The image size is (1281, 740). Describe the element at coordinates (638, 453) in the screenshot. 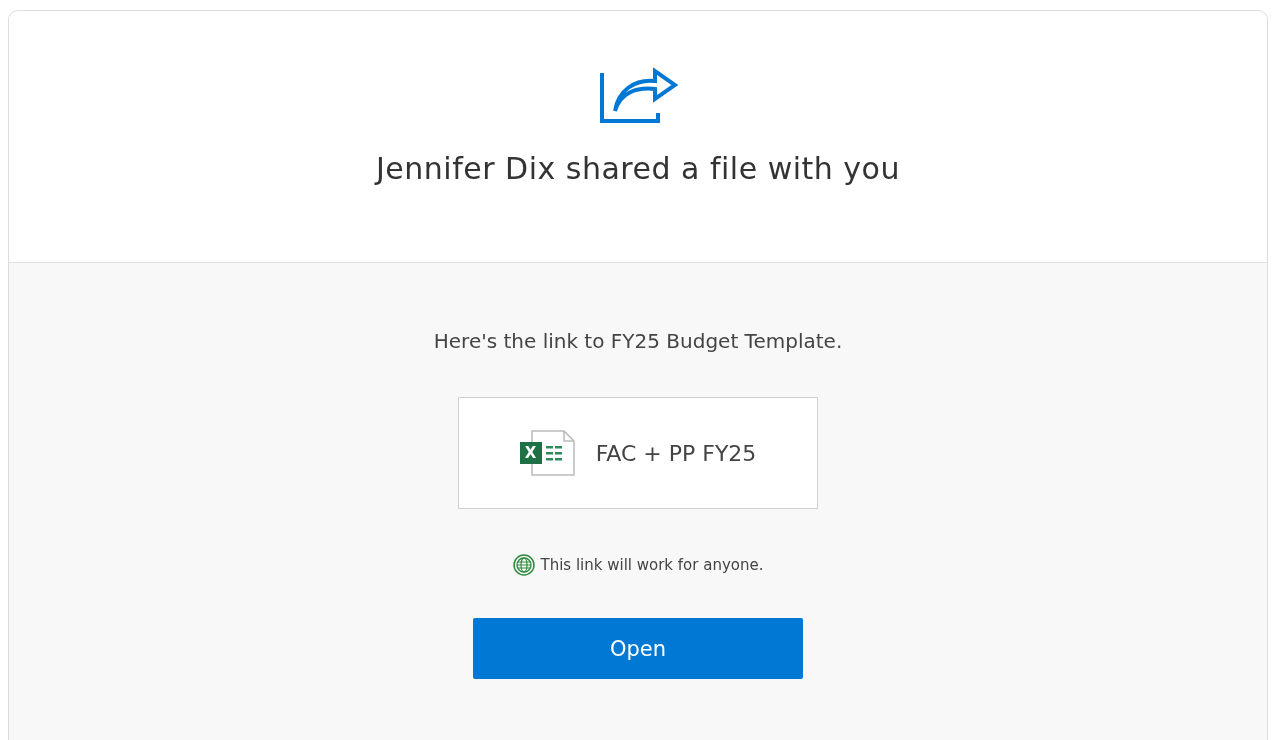

I see `file-link: X FAC + PP FY25` at that location.